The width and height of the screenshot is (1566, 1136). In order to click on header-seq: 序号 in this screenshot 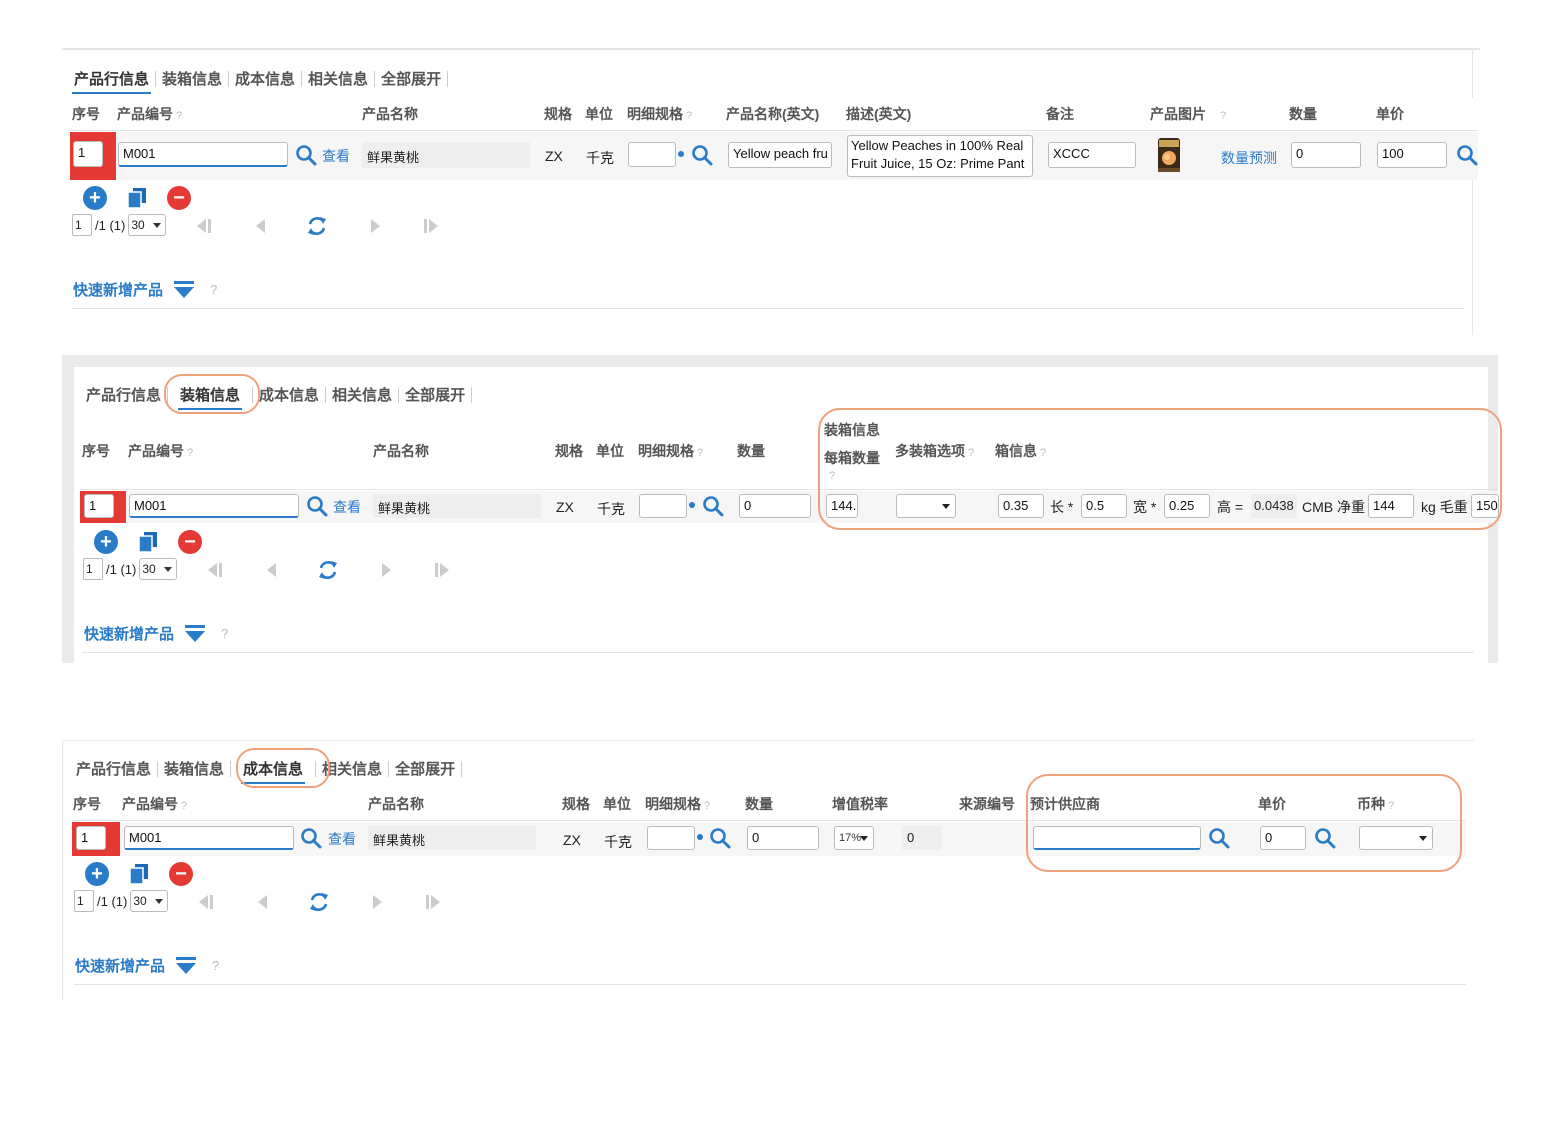, I will do `click(87, 804)`.